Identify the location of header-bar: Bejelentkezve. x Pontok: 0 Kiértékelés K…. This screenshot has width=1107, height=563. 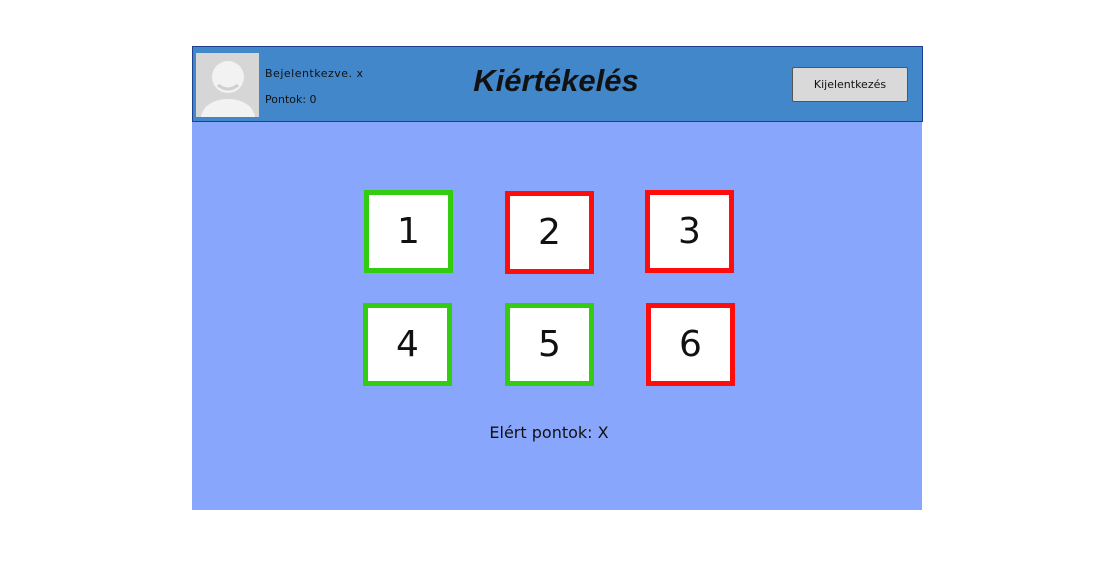
(557, 84).